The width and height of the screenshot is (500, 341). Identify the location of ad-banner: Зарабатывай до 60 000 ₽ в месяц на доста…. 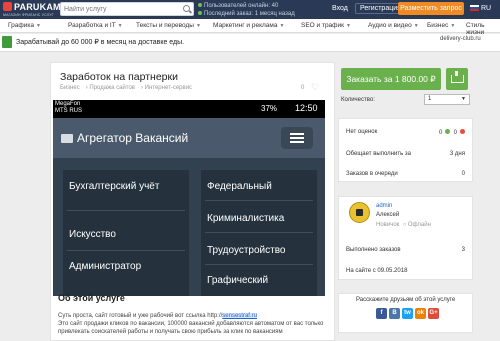
(250, 43).